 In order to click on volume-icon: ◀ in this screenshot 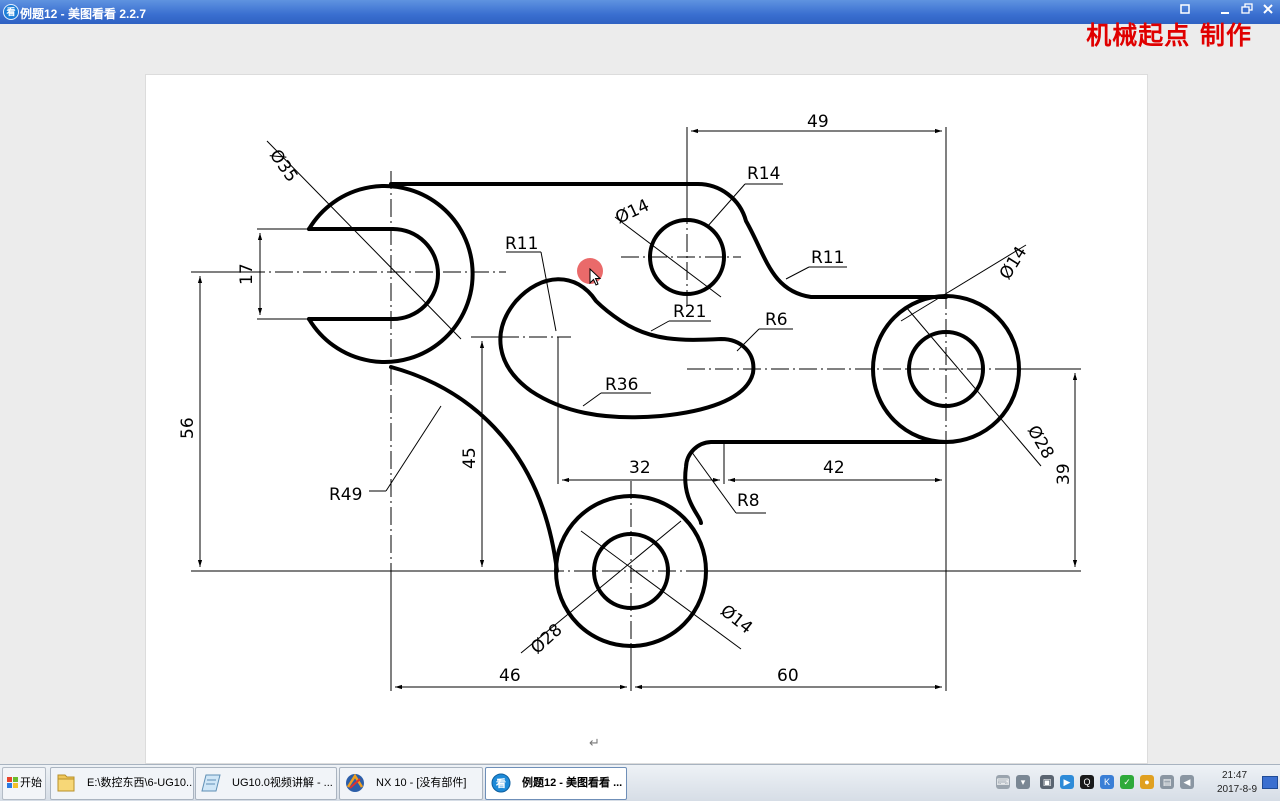, I will do `click(1187, 782)`.